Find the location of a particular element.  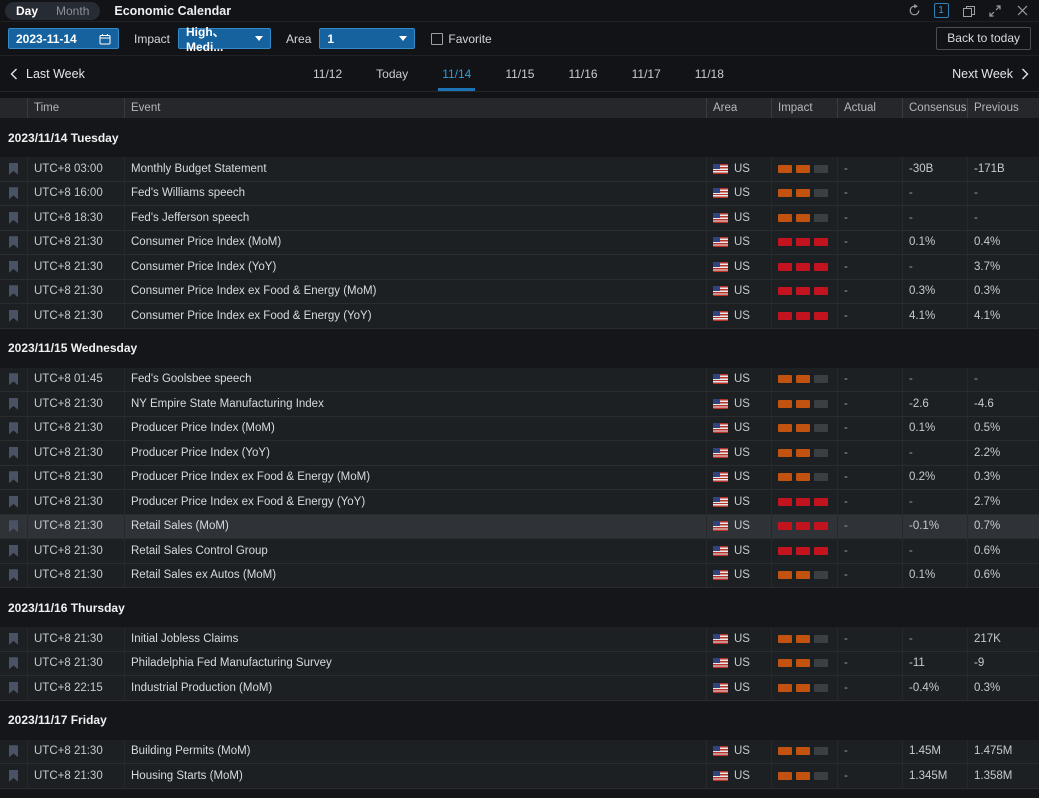

consensus-cell: 1.345M is located at coordinates (935, 776).